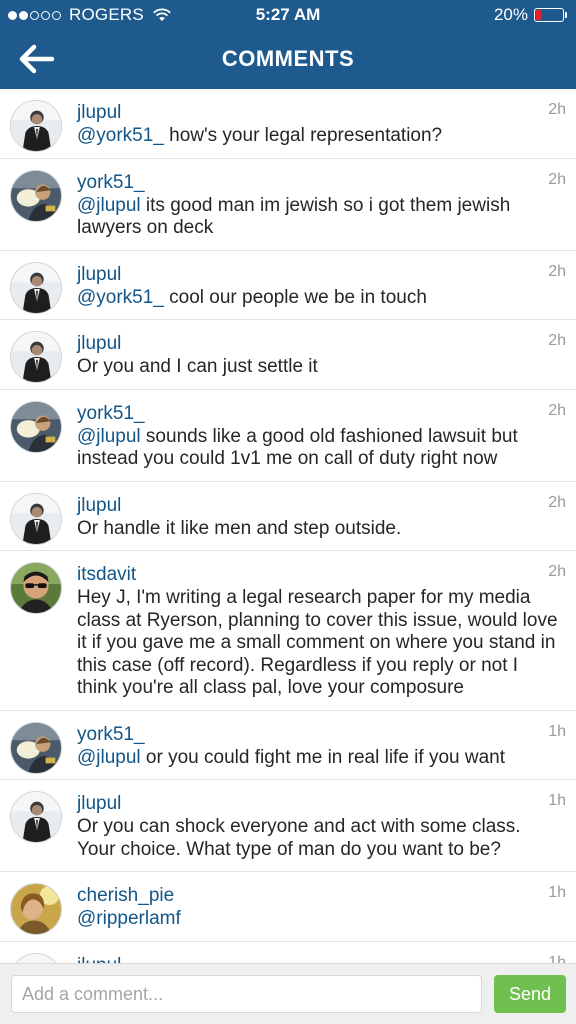 Image resolution: width=576 pixels, height=1024 pixels. I want to click on comment-text: @york51_ cool our people we be in touch, so click(319, 298).